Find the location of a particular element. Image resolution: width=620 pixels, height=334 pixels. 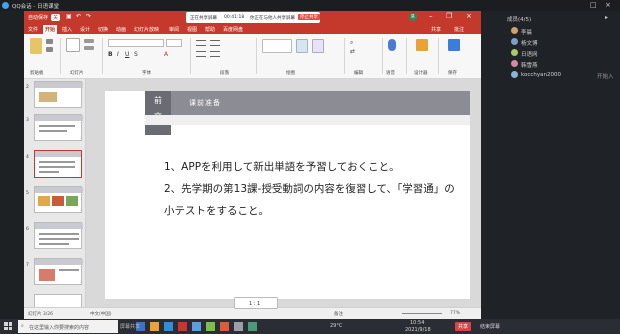

search-icon: ⌕ is located at coordinates (22, 326).